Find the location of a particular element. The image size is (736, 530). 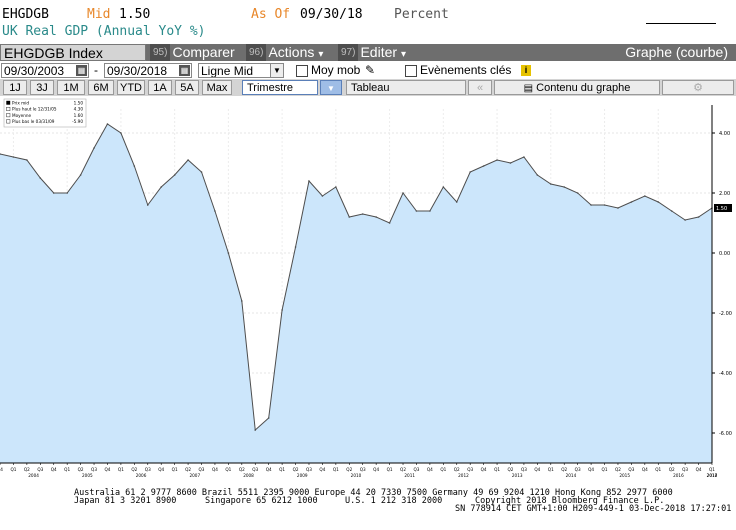

info-icon: i is located at coordinates (526, 70).